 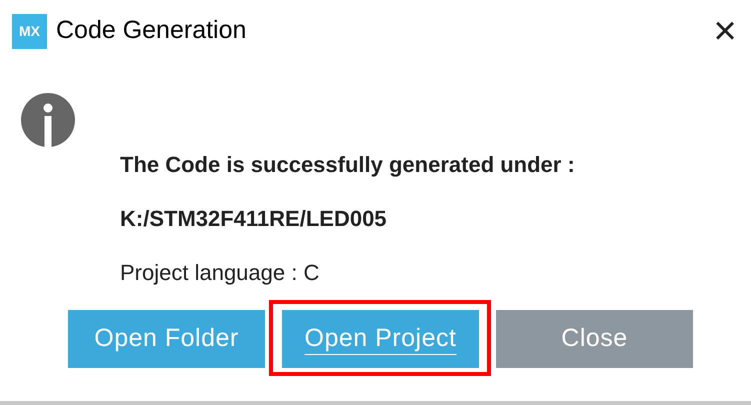 I want to click on dialog-button: Open Folder, so click(x=166, y=339).